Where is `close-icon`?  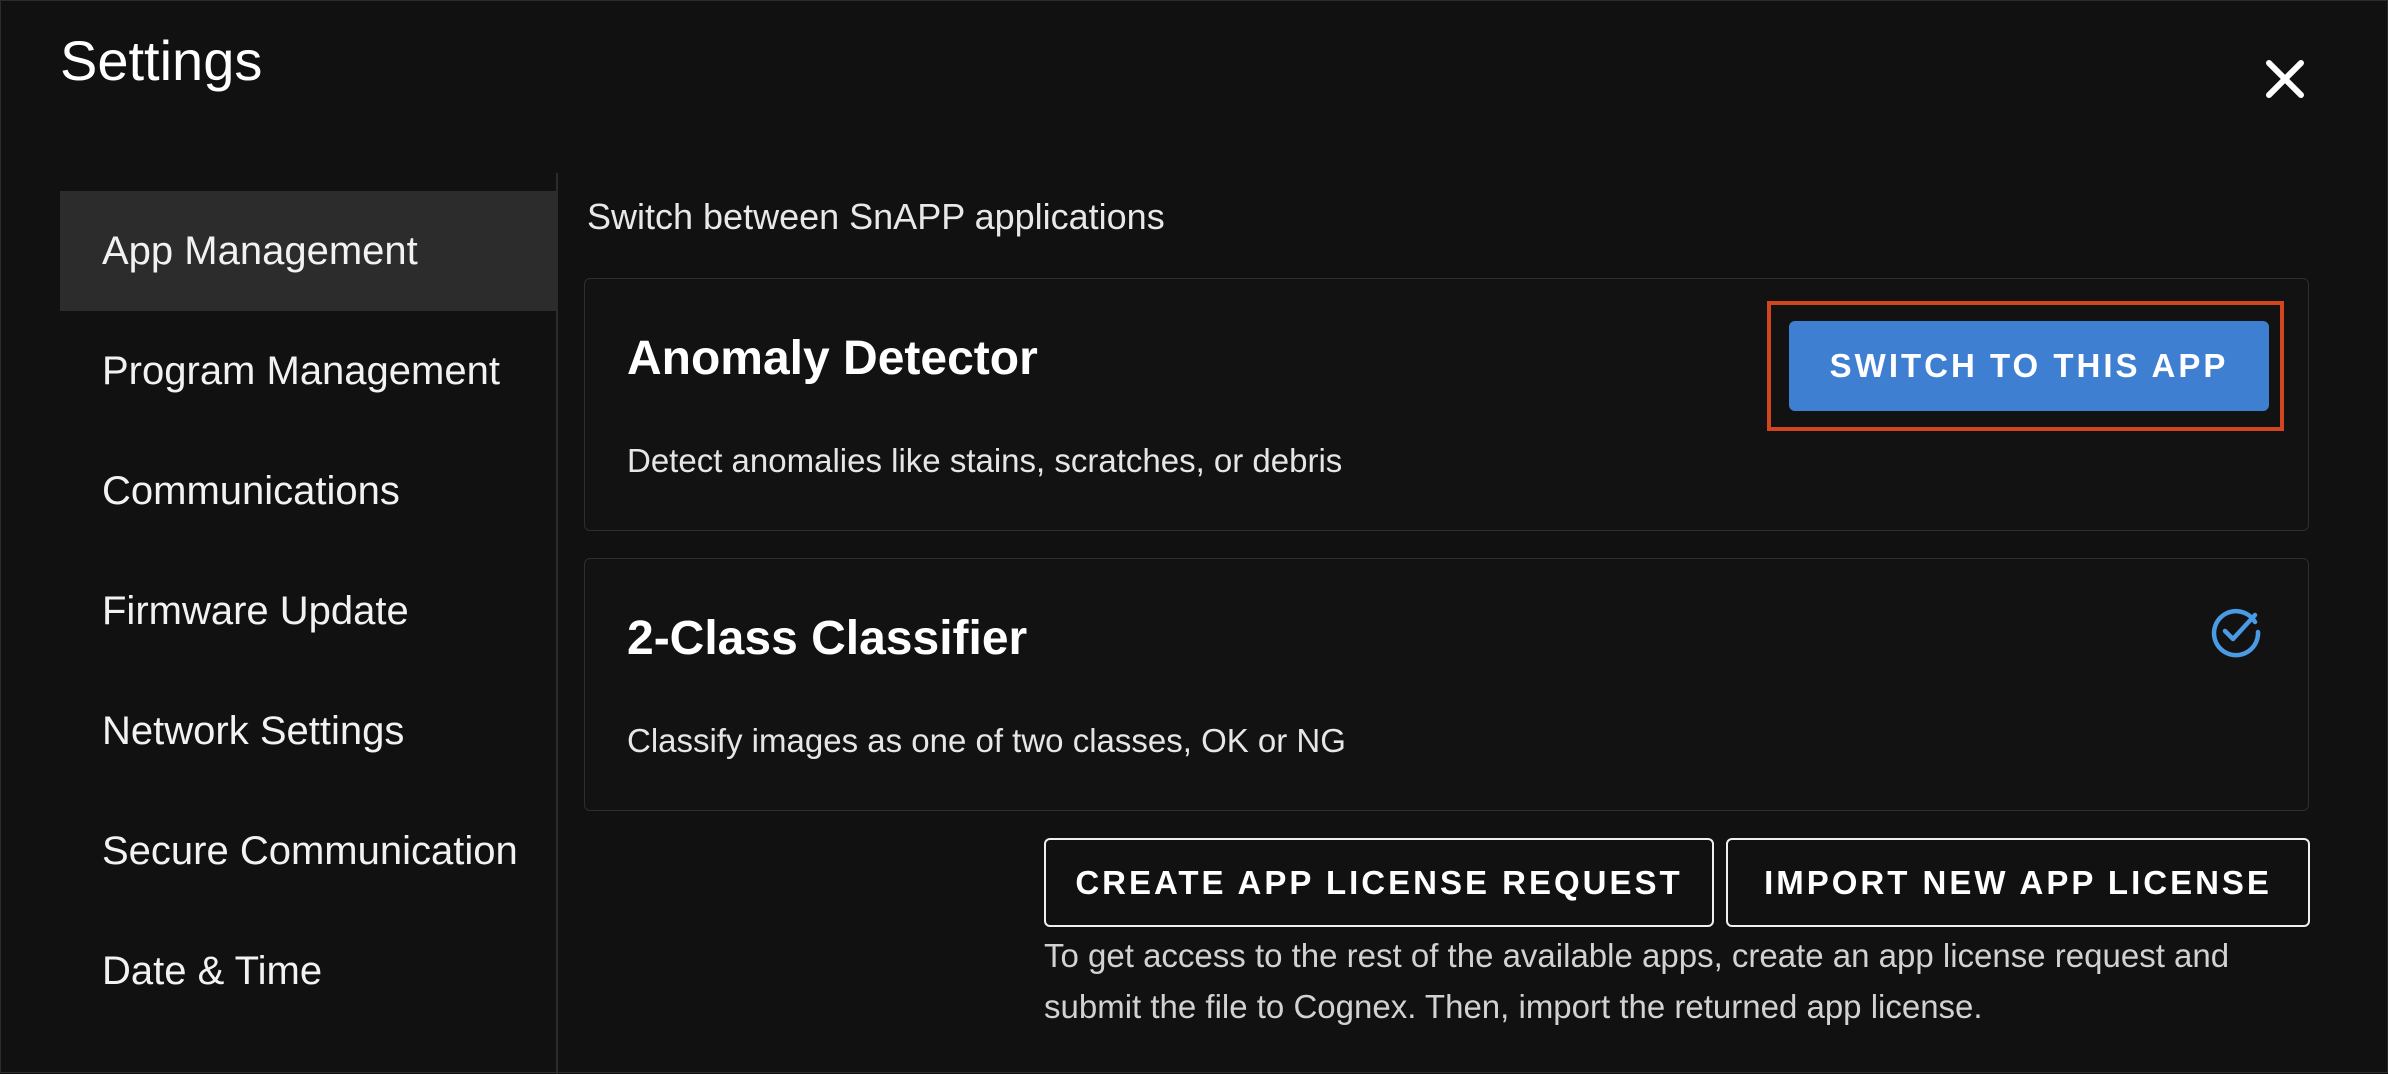 close-icon is located at coordinates (2285, 79).